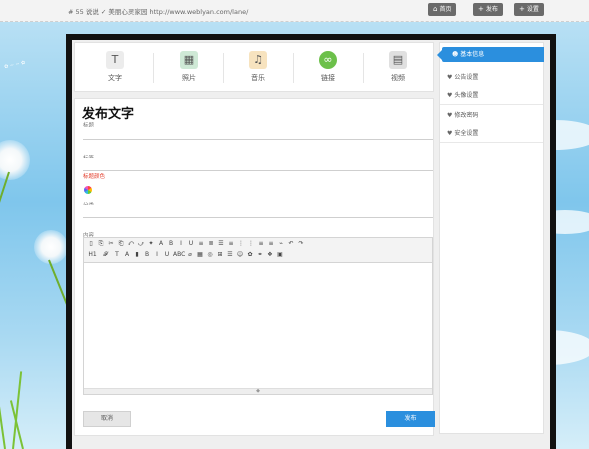 The width and height of the screenshot is (589, 449). Describe the element at coordinates (101, 244) in the screenshot. I see `editor-tool-button: ⎘` at that location.